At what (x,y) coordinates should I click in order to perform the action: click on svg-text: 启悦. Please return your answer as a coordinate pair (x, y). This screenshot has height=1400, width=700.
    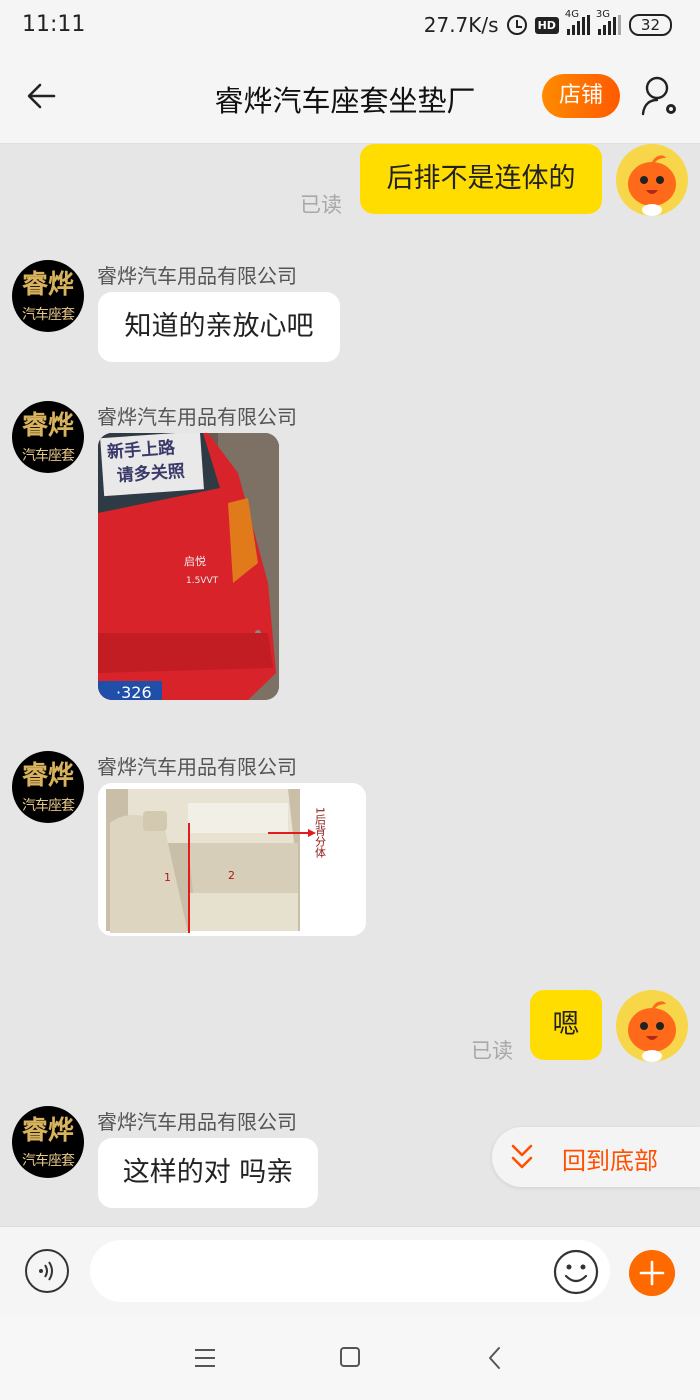
    Looking at the image, I should click on (195, 561).